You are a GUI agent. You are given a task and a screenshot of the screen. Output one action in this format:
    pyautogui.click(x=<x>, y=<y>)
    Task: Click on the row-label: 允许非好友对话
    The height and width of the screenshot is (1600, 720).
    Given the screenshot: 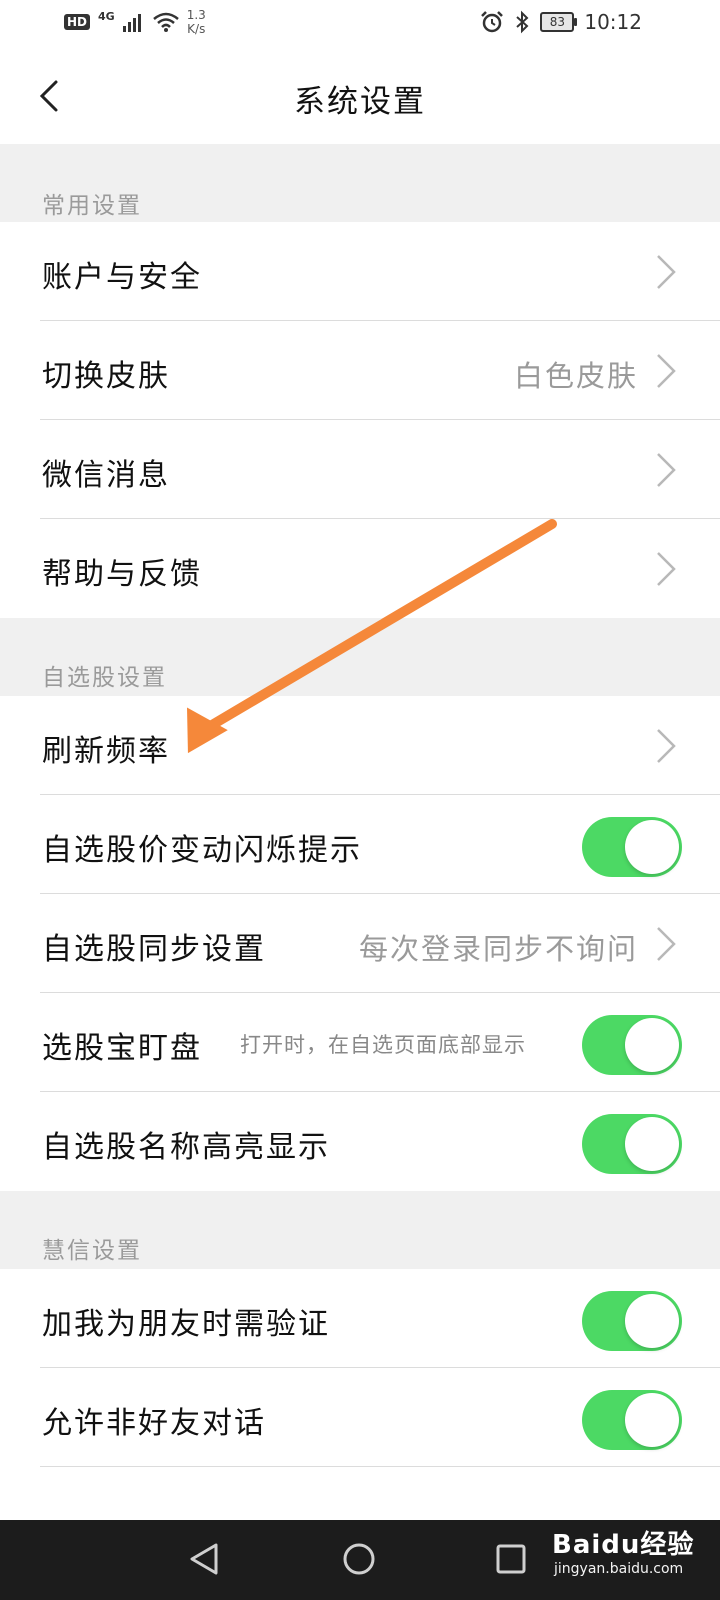 What is the action you would take?
    pyautogui.click(x=154, y=1423)
    